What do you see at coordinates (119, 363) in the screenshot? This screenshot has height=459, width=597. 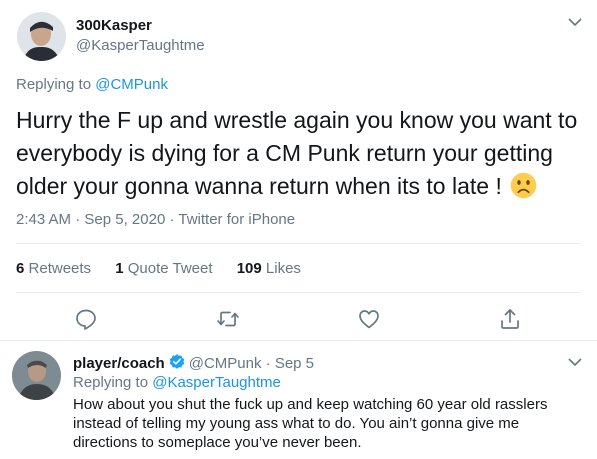 I see `author-name: player/coach` at bounding box center [119, 363].